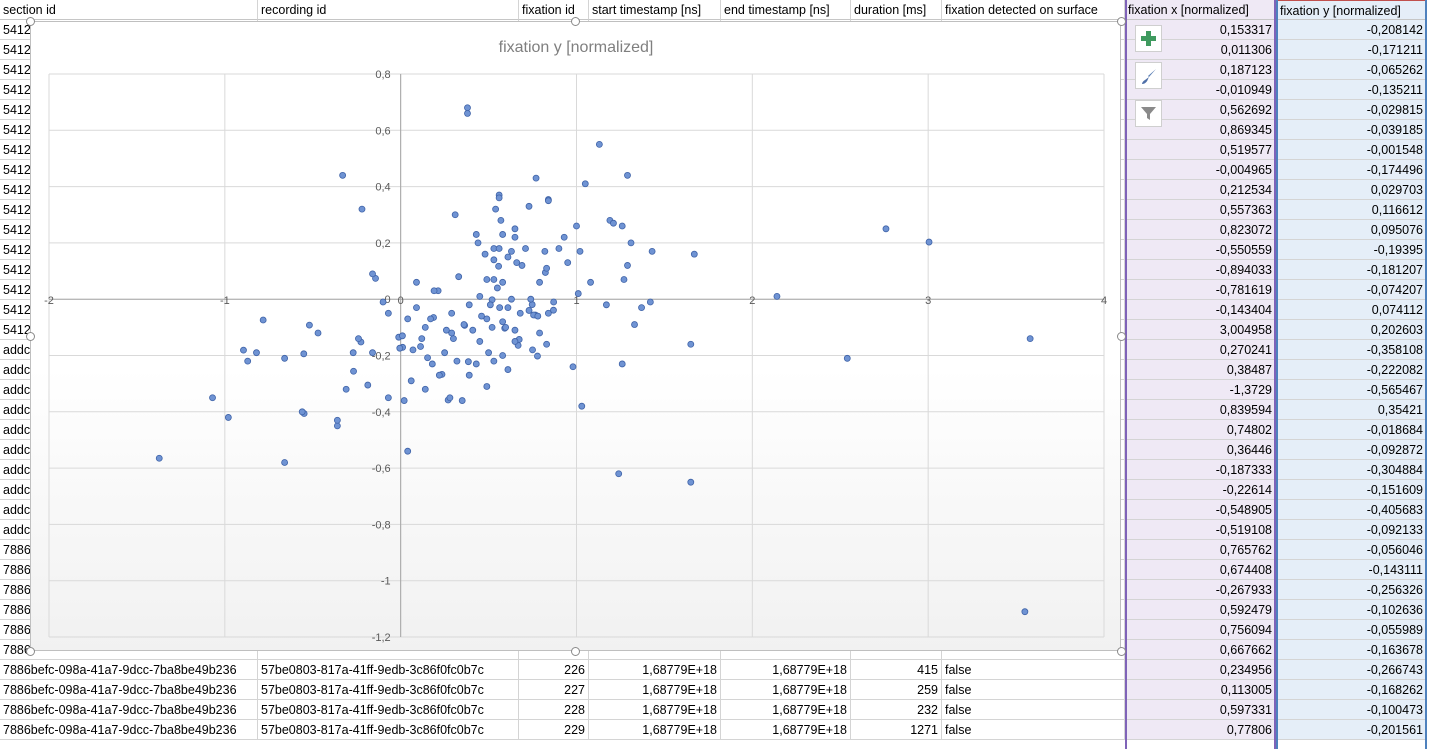  I want to click on table-cell-x: -0,22614, so click(1200, 490).